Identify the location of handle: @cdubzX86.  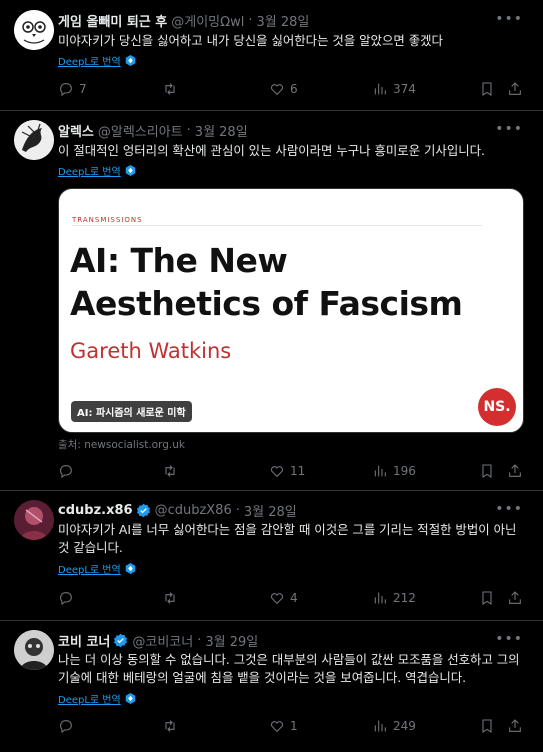
(193, 510).